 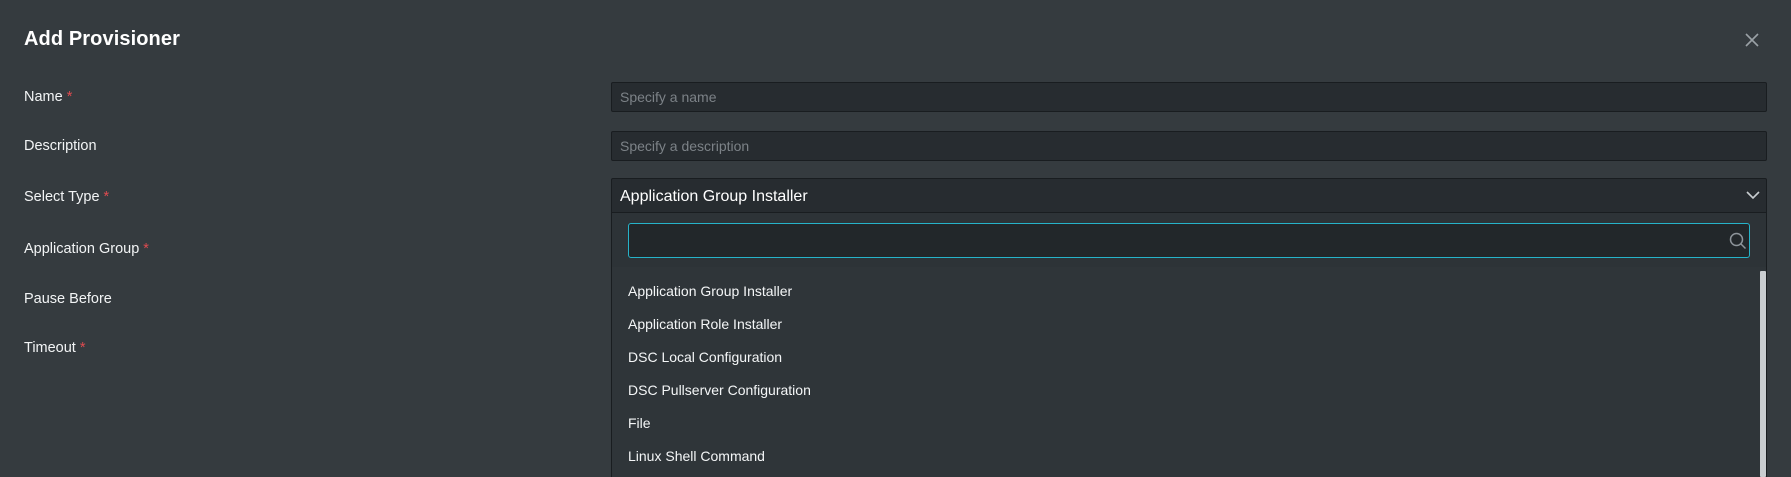 What do you see at coordinates (1753, 195) in the screenshot?
I see `chevron-down-icon` at bounding box center [1753, 195].